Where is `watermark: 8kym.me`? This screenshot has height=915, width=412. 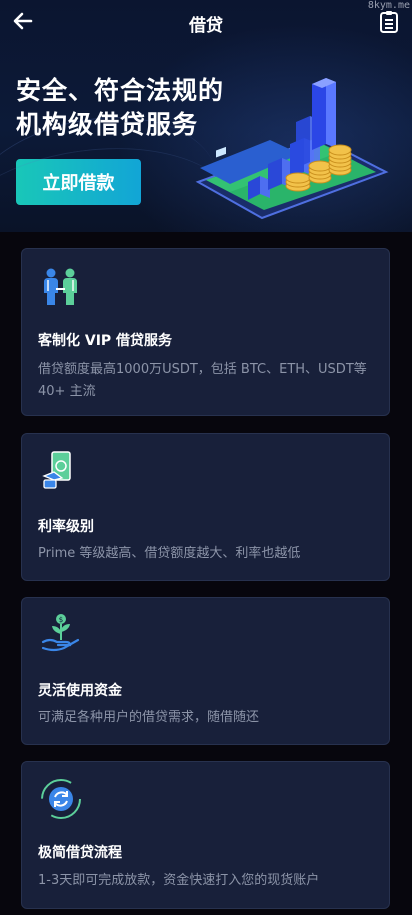 watermark: 8kym.me is located at coordinates (388, 5).